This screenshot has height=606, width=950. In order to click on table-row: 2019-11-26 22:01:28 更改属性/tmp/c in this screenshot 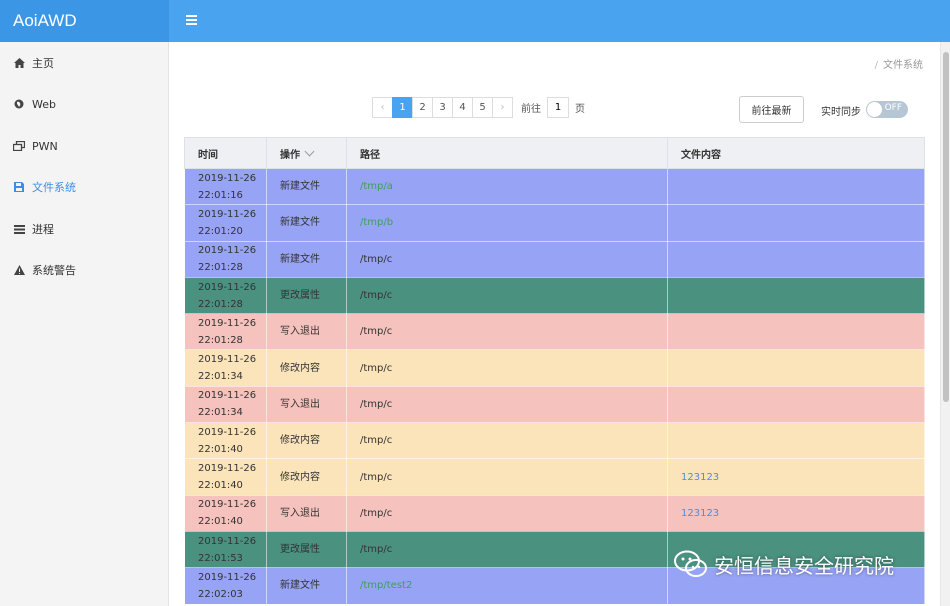, I will do `click(554, 295)`.